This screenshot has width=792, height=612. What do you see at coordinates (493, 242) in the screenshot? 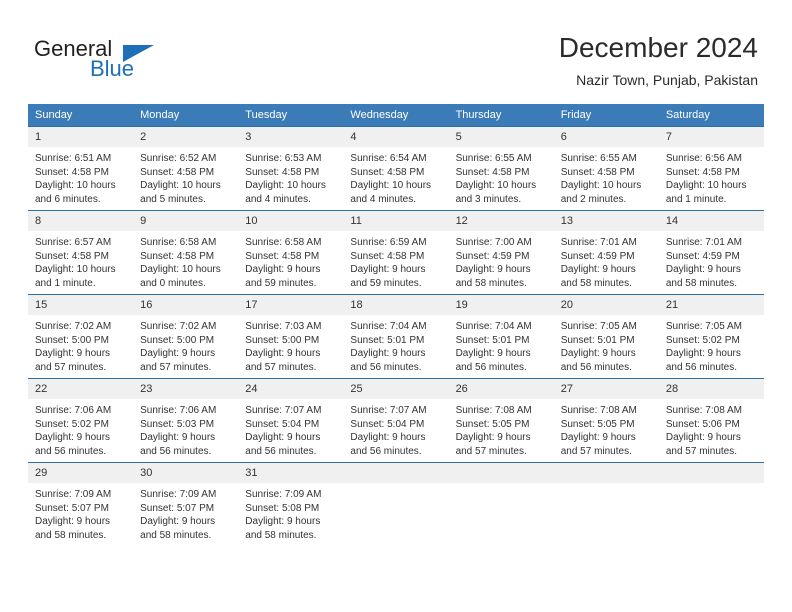
I see `sunrise-text: Sunrise: 7:00 AM` at bounding box center [493, 242].